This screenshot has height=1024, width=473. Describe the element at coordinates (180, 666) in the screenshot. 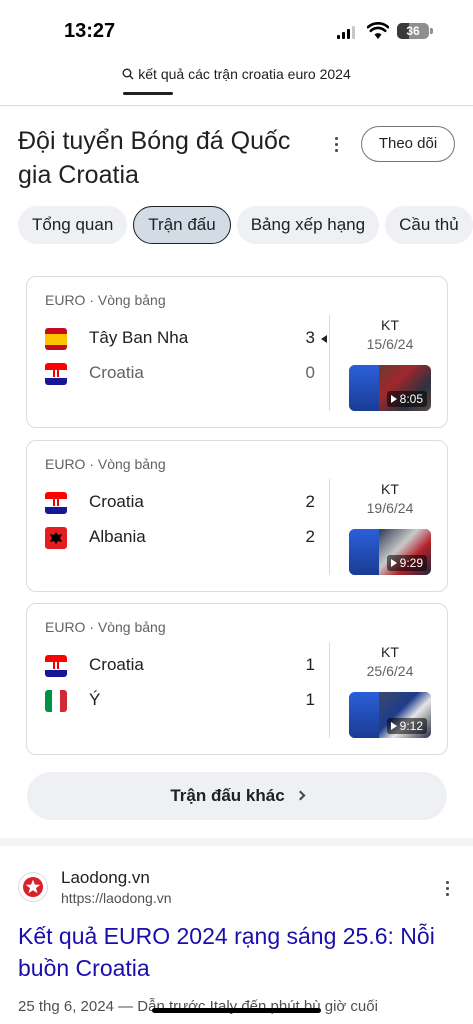

I see `team-row-home: Croatia 1` at that location.